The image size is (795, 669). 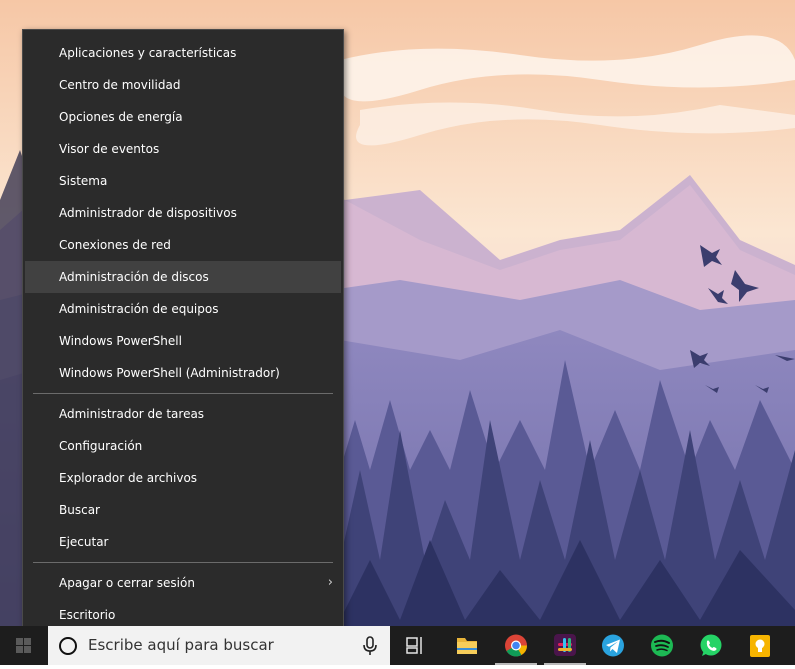 I want to click on task-view-button, so click(x=415, y=645).